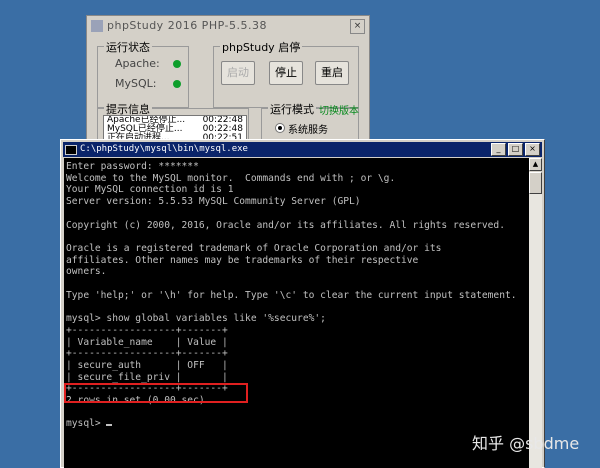  I want to click on terminal-line: Your MySQL connection id is 1, so click(150, 190).